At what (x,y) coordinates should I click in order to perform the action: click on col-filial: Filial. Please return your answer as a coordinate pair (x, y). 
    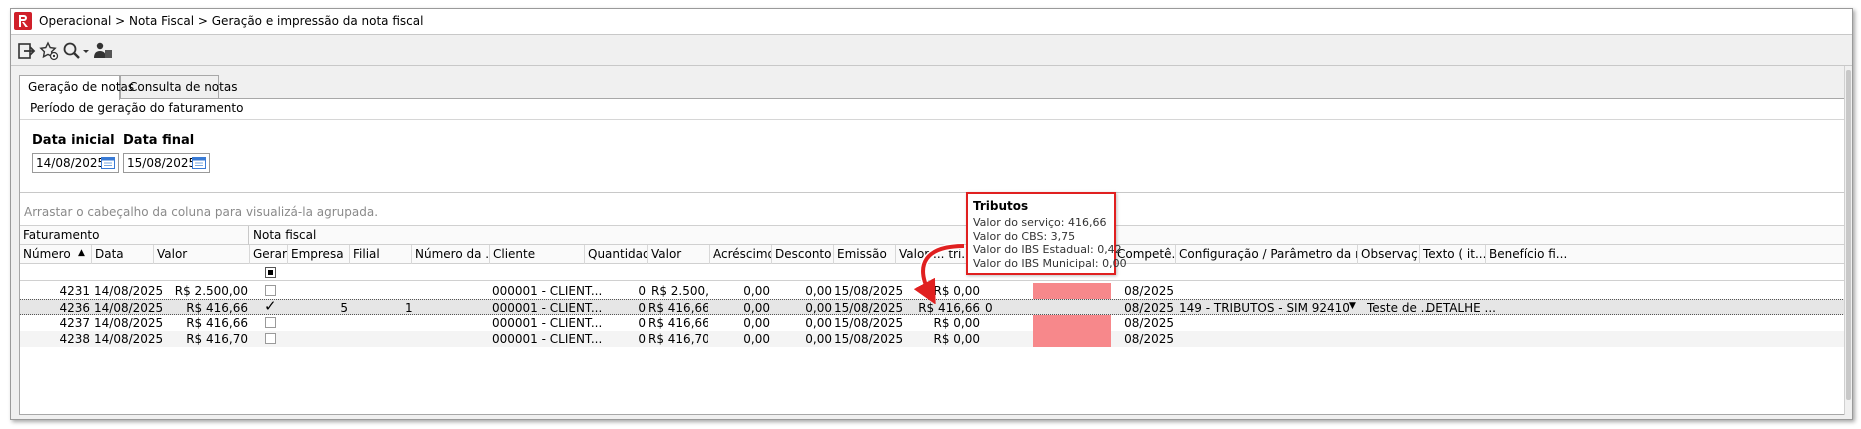
    Looking at the image, I should click on (381, 254).